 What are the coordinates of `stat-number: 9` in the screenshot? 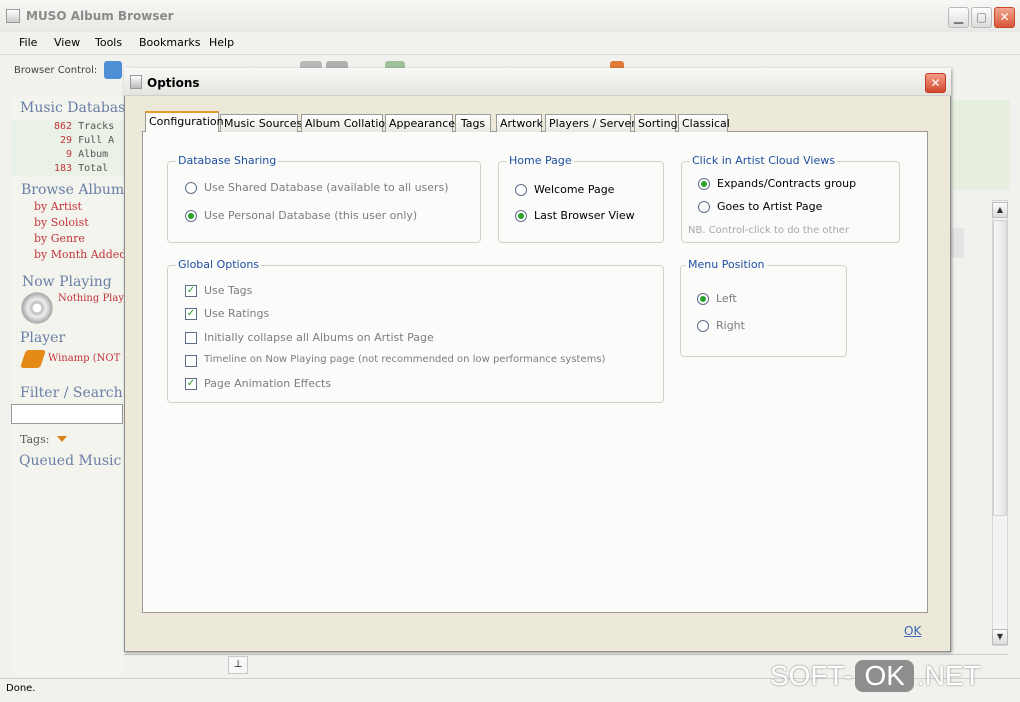 It's located at (63, 154).